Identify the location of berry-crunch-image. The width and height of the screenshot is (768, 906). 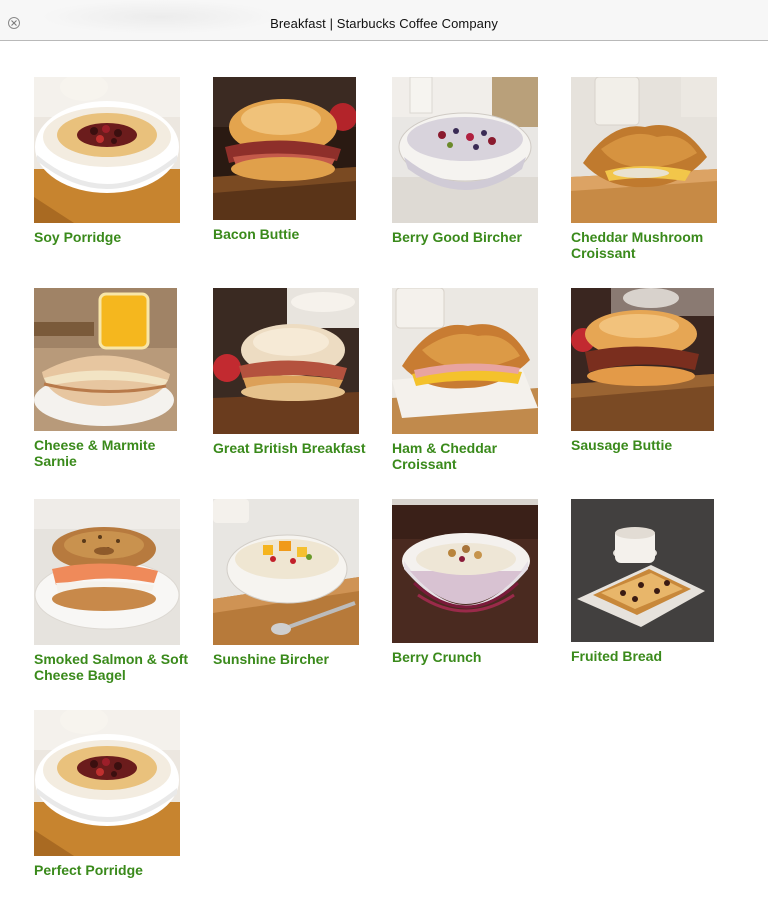
(474, 571).